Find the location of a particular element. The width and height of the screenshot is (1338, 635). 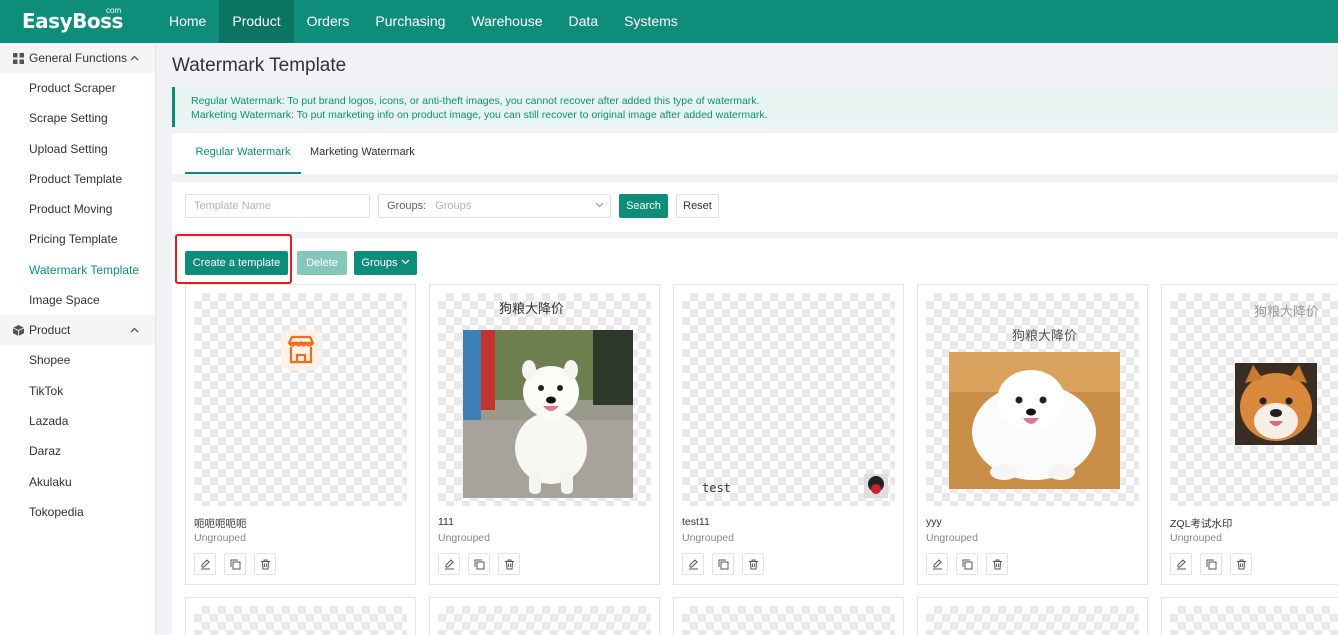

sidebar-item-akulaku: Akulaku is located at coordinates (77, 482).